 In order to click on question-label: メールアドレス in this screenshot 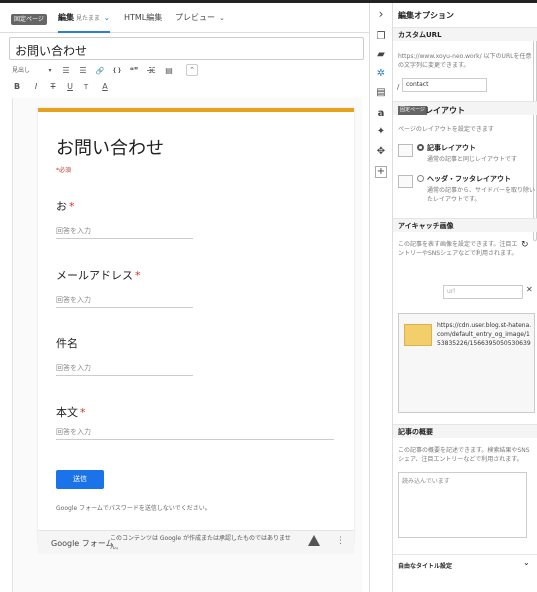, I will do `click(94, 275)`.